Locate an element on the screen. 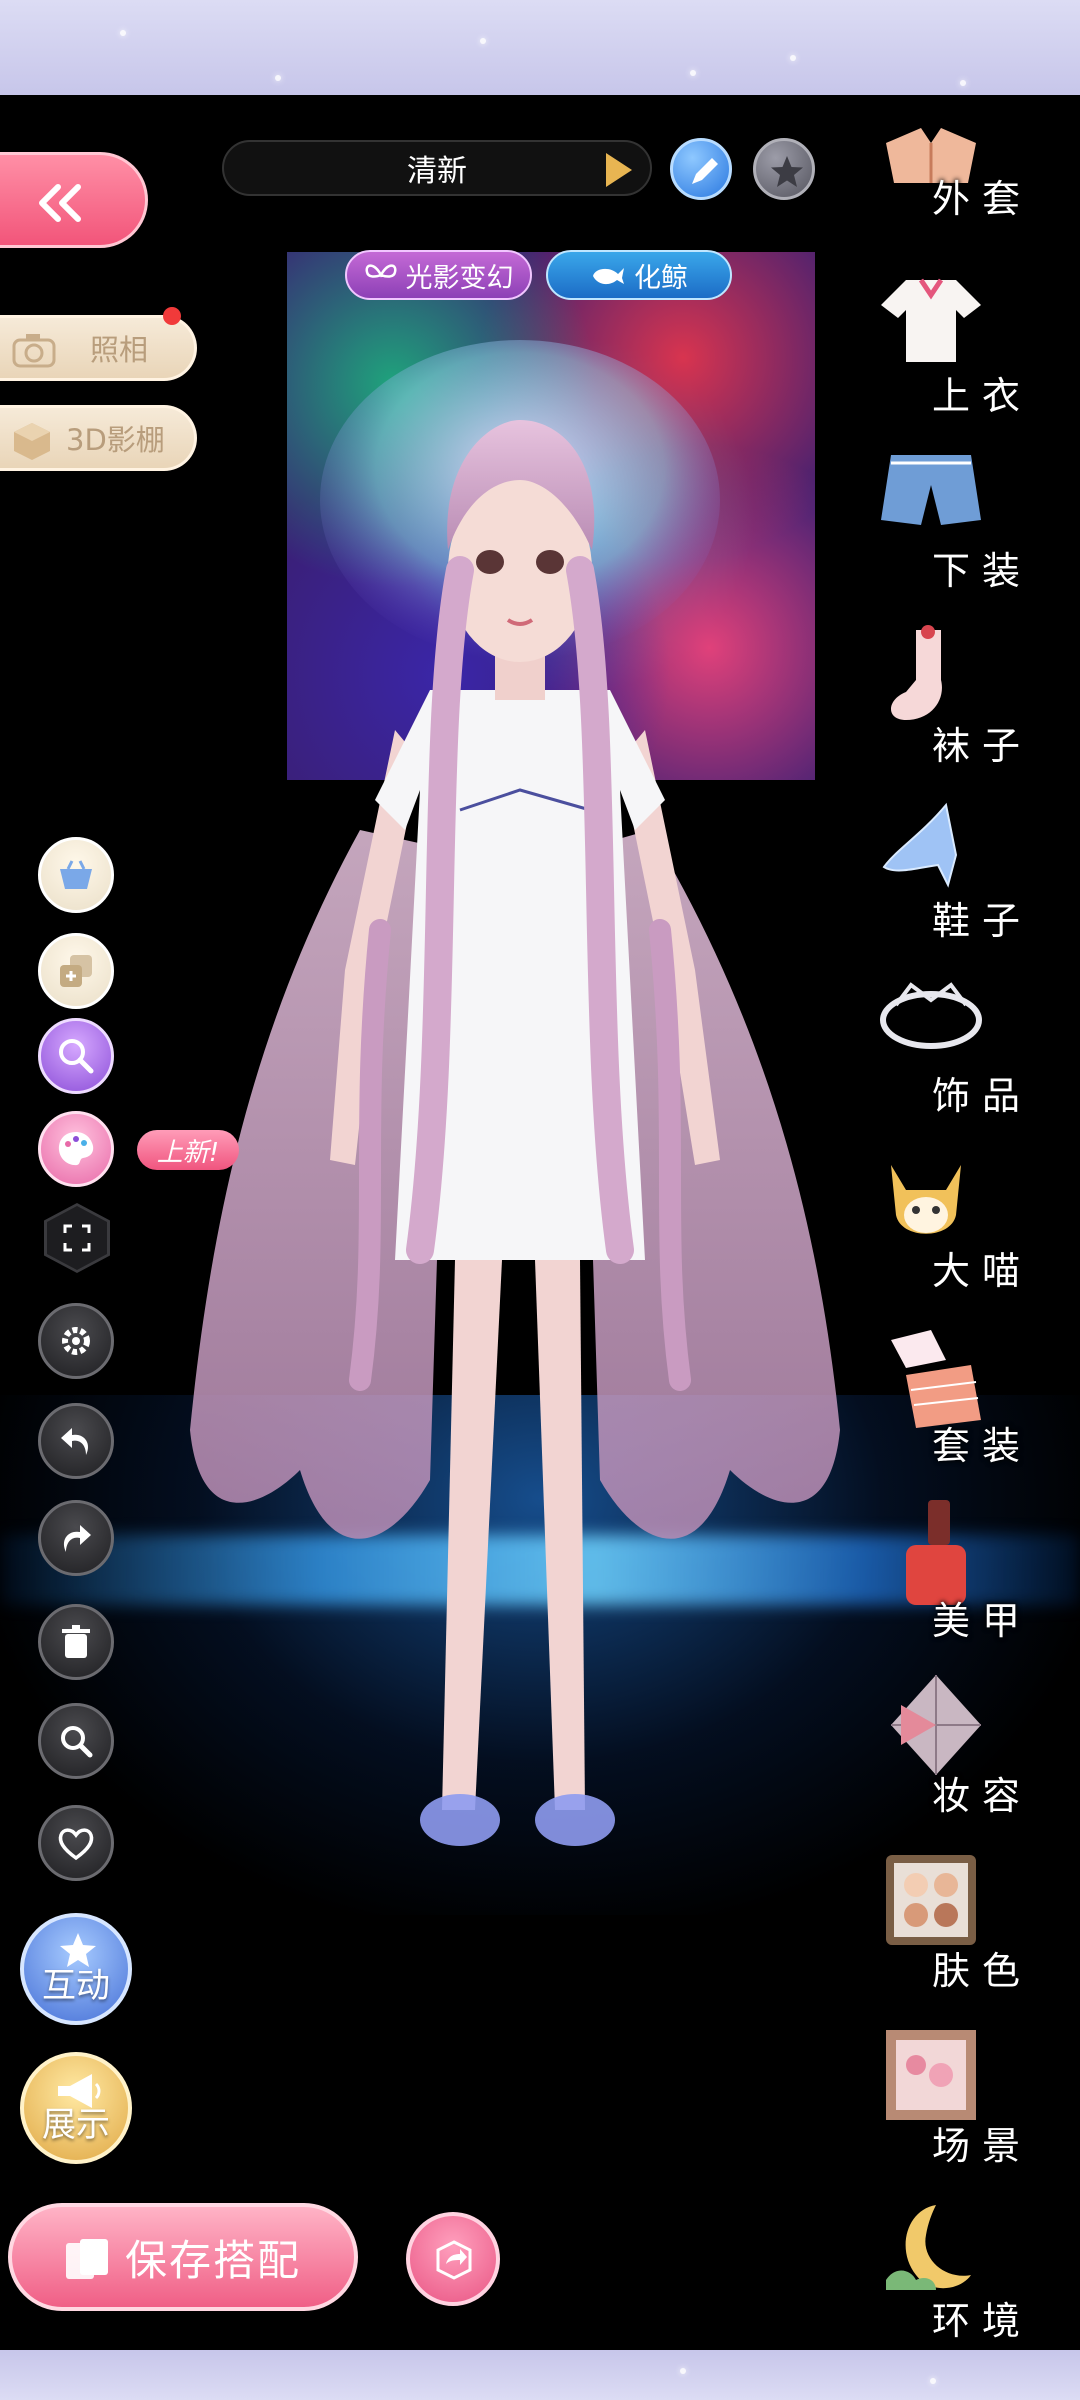  category-accessories: 饰品 is located at coordinates (960, 1047).